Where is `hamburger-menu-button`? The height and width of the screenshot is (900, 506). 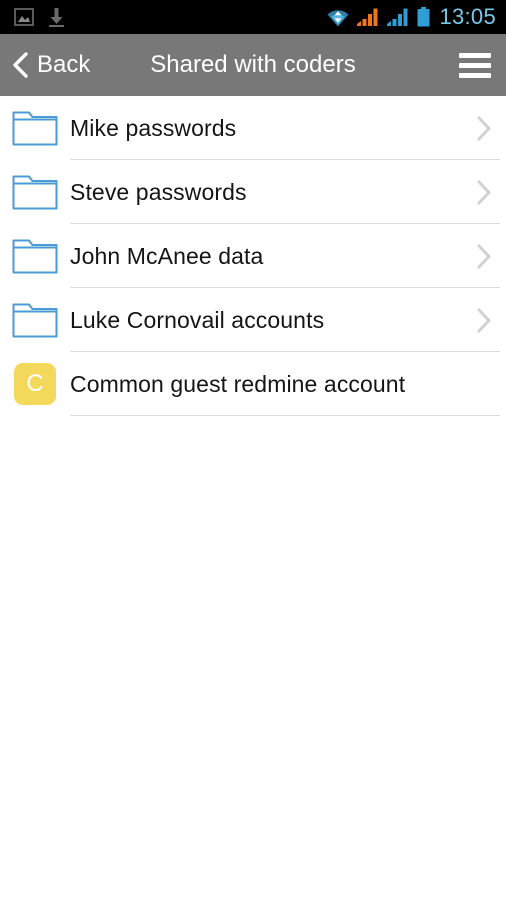
hamburger-menu-button is located at coordinates (478, 65).